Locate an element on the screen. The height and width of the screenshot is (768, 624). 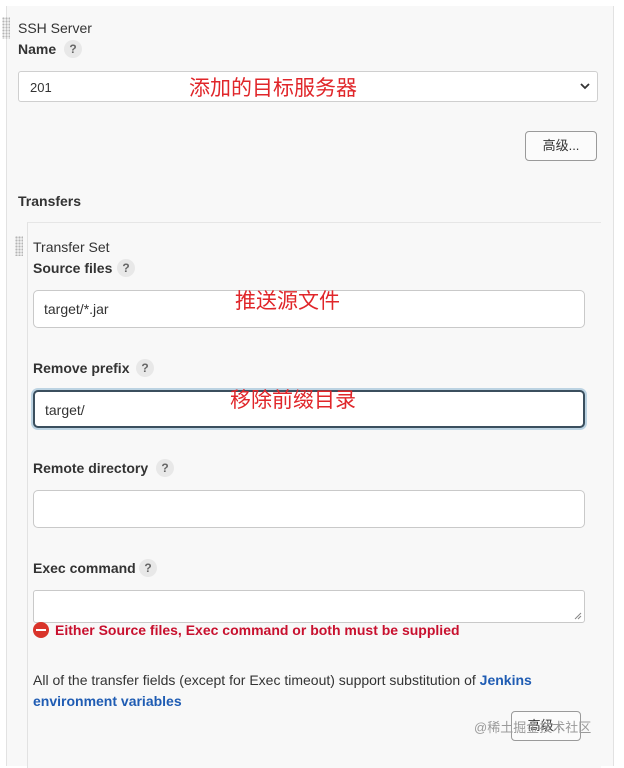
remote-directory-label: Remote directory is located at coordinates (91, 468).